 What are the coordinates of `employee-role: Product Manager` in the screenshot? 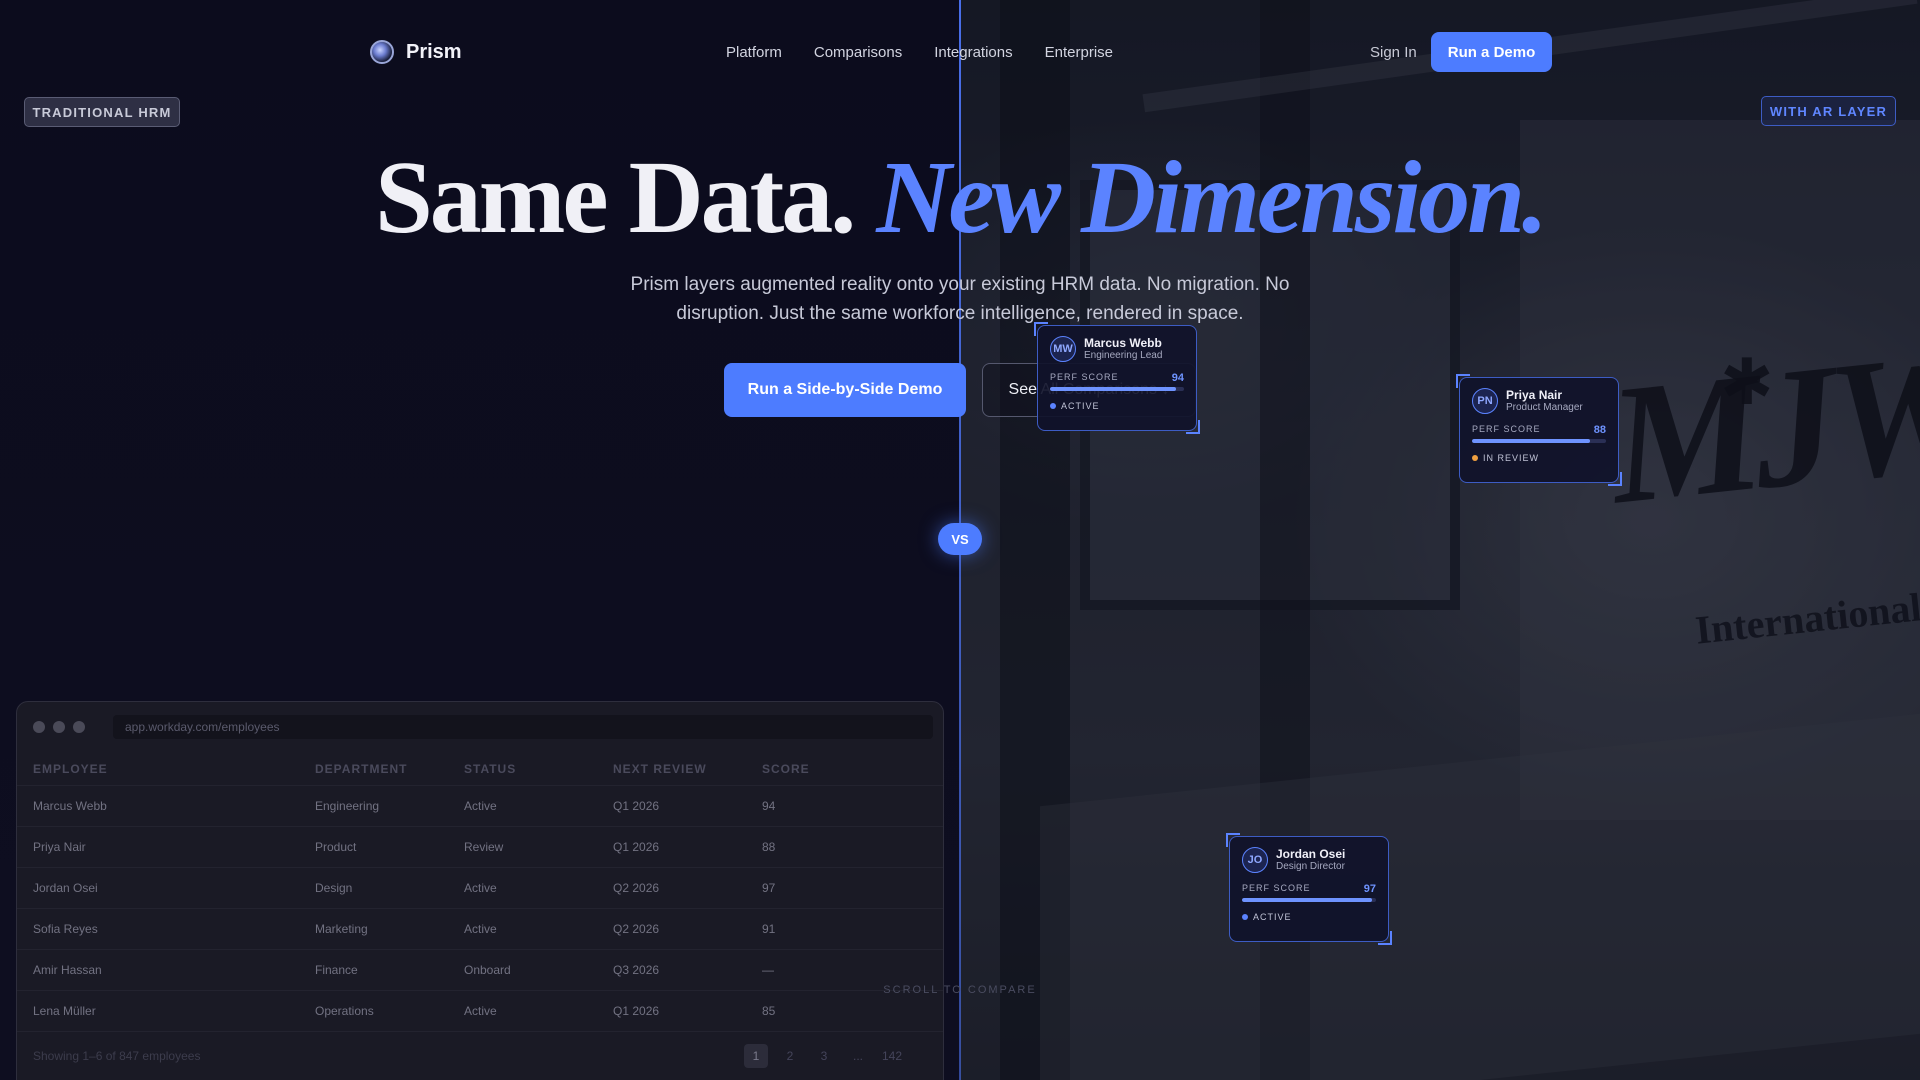 It's located at (1544, 407).